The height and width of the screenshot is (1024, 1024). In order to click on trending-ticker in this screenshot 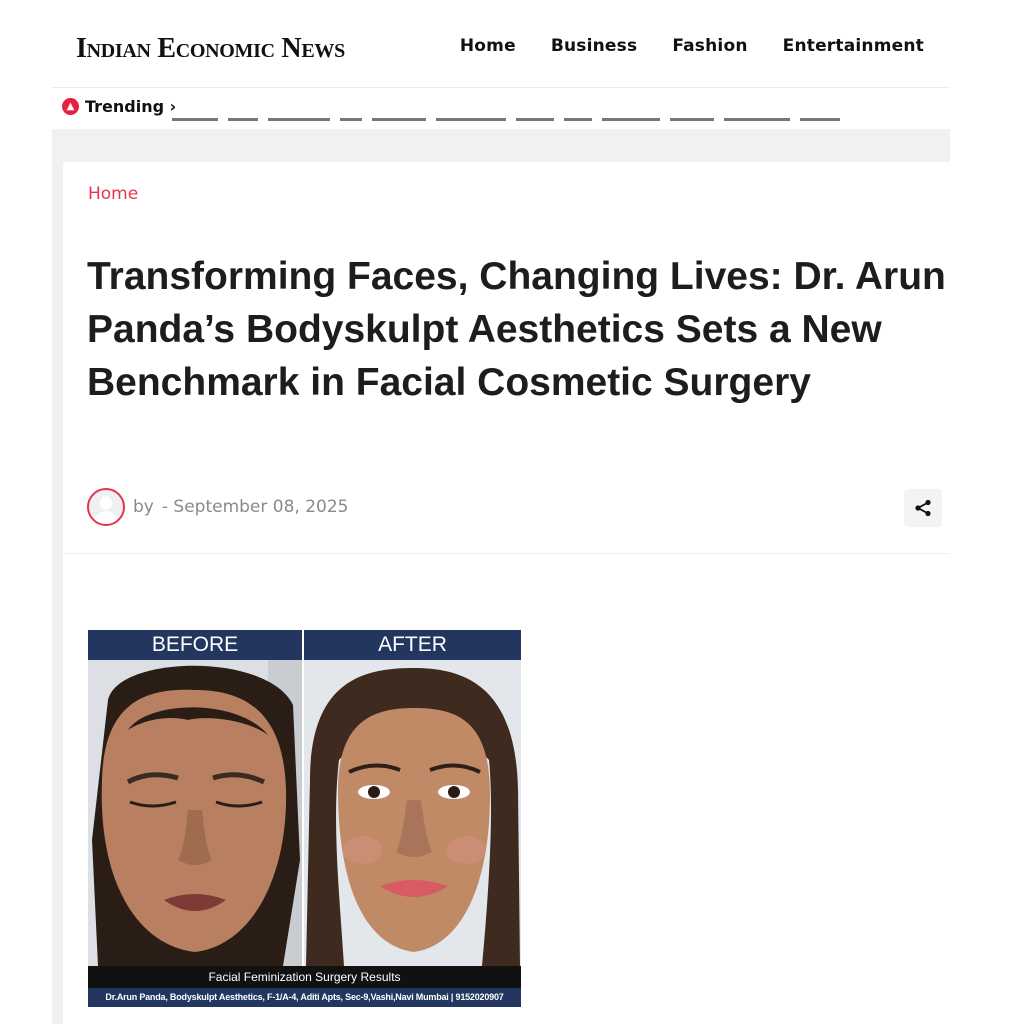, I will do `click(522, 120)`.